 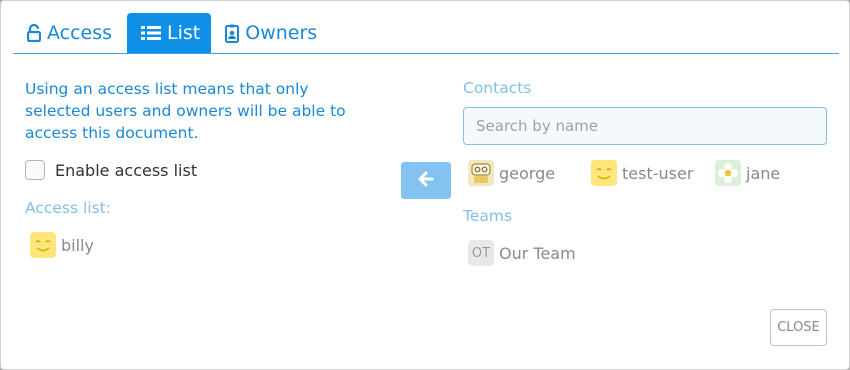 I want to click on close-button: CLOSE, so click(x=798, y=327).